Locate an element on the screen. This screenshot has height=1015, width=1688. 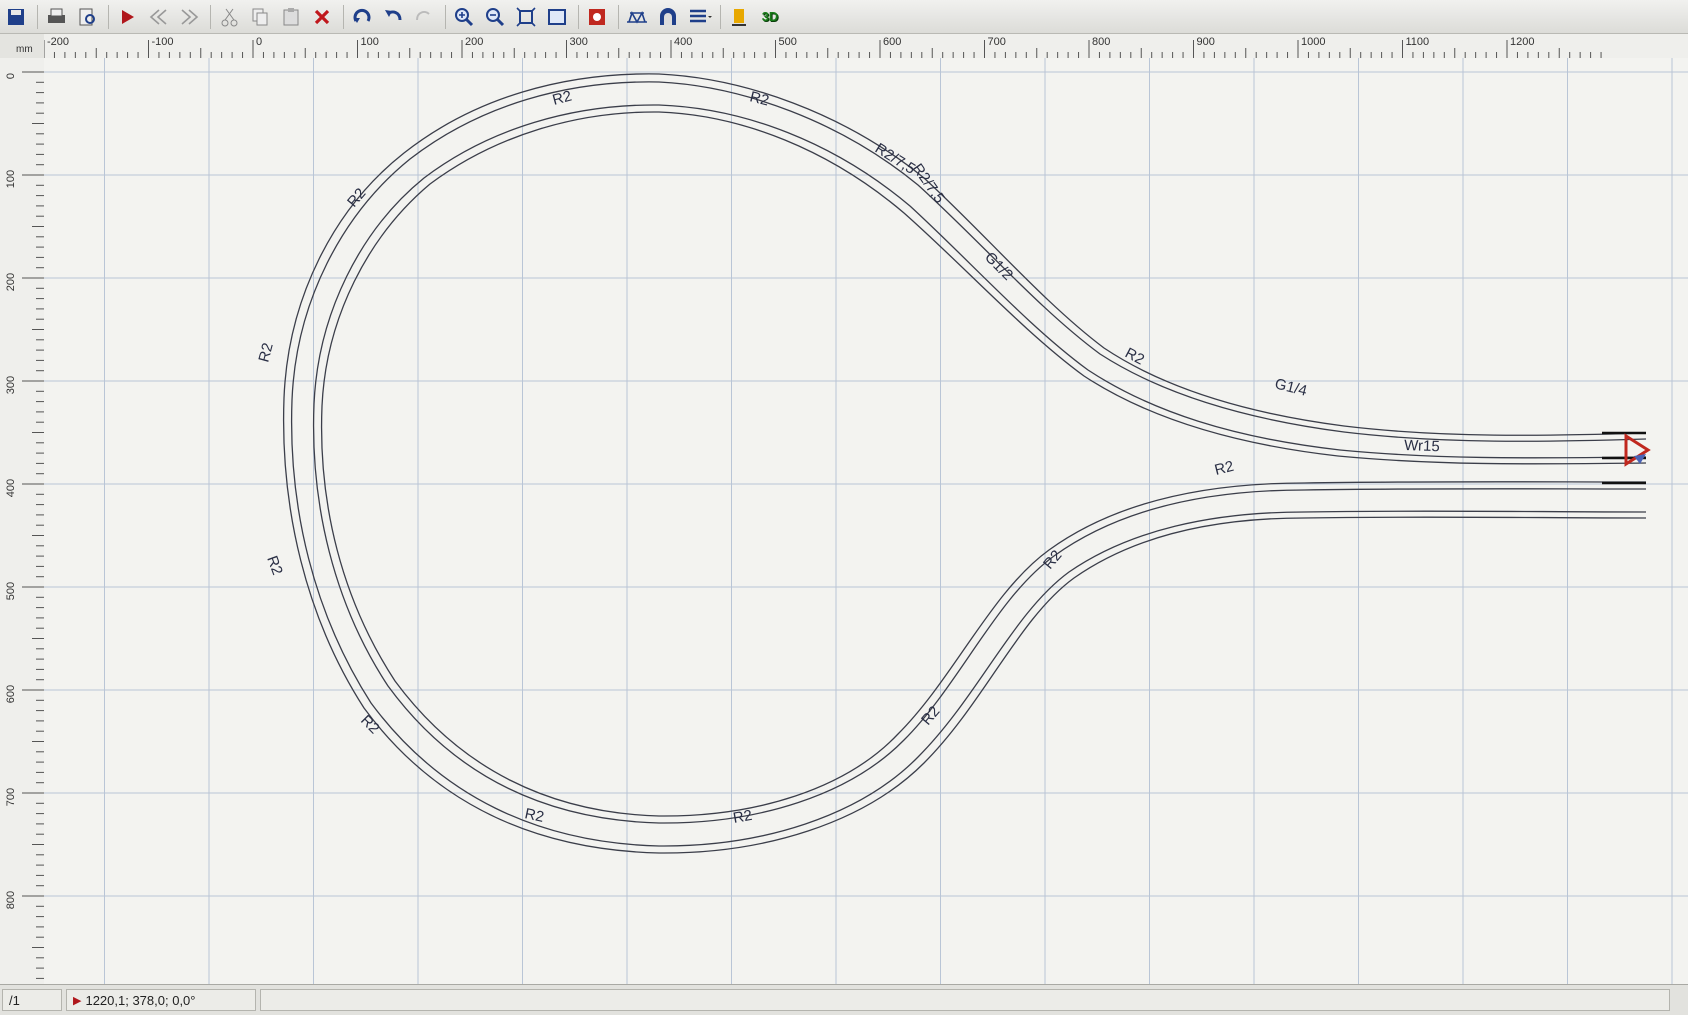
zoom-out-icon is located at coordinates (495, 16).